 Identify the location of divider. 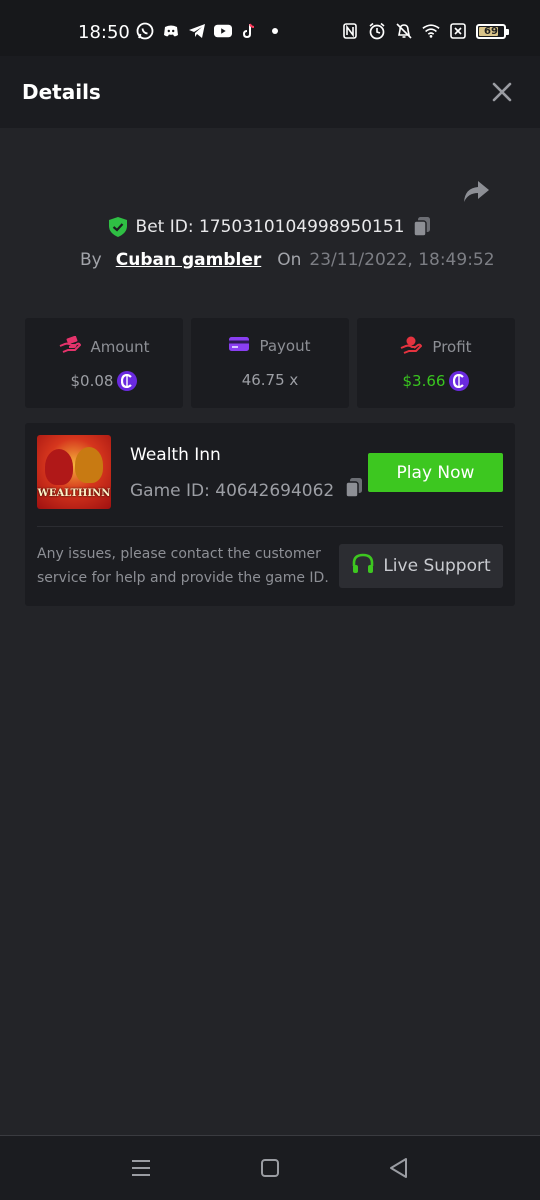
(270, 526).